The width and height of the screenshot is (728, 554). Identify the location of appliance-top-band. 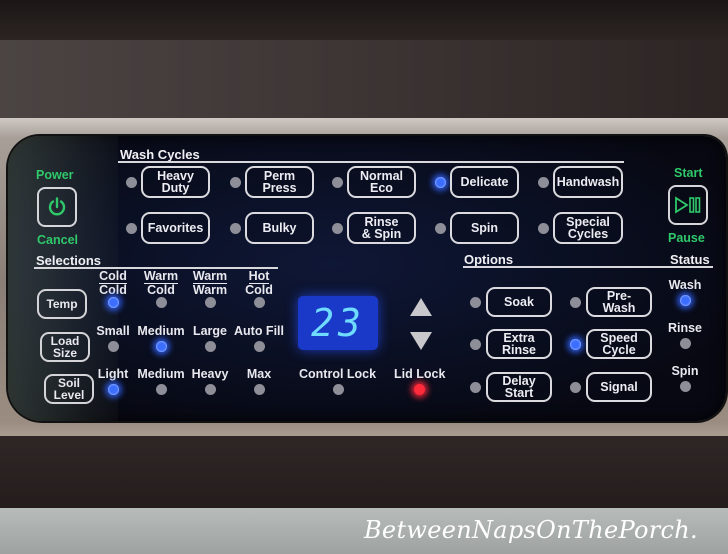
(364, 20).